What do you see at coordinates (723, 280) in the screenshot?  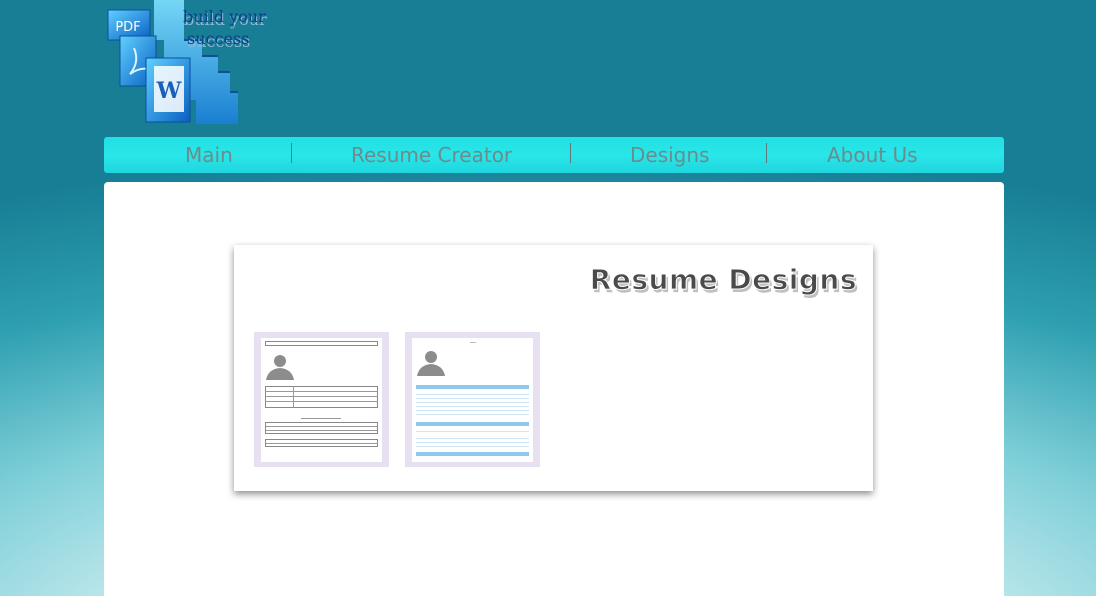 I see `page-title: Resume Designs` at bounding box center [723, 280].